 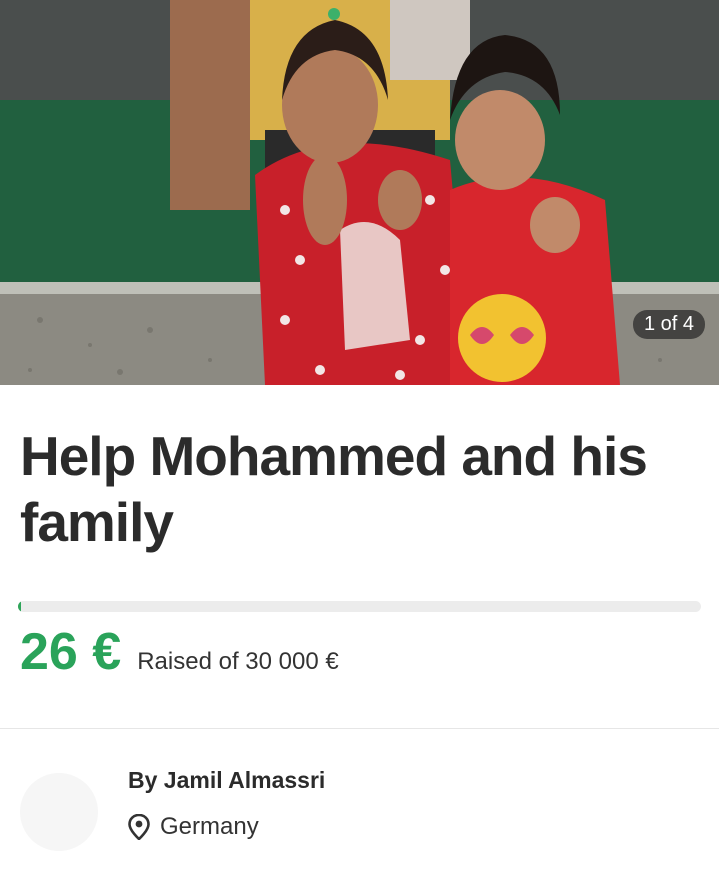 What do you see at coordinates (359, 606) in the screenshot?
I see `progress-bar` at bounding box center [359, 606].